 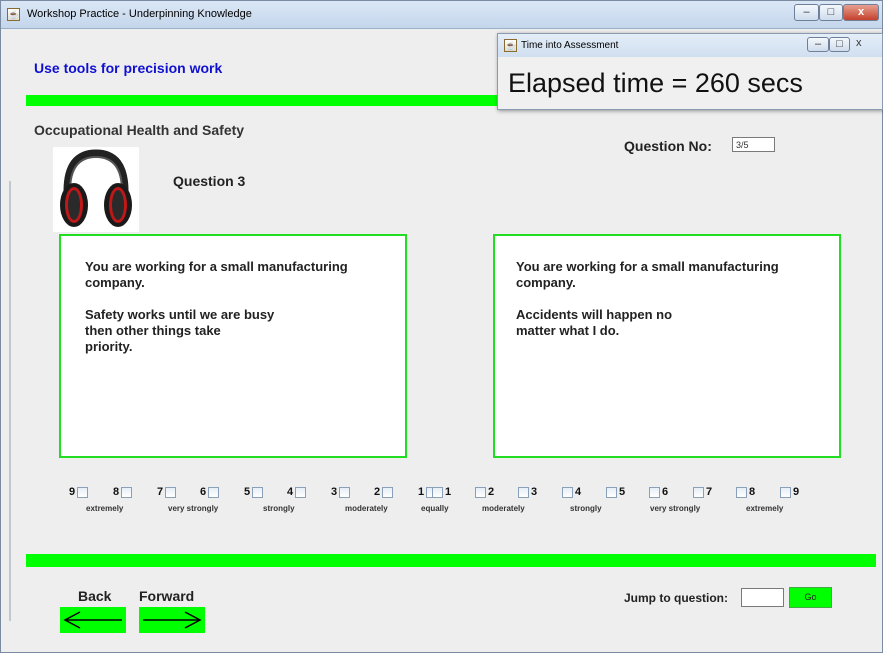 What do you see at coordinates (655, 83) in the screenshot?
I see `elapsed-time-readout: Elapsed time = 260 secs` at bounding box center [655, 83].